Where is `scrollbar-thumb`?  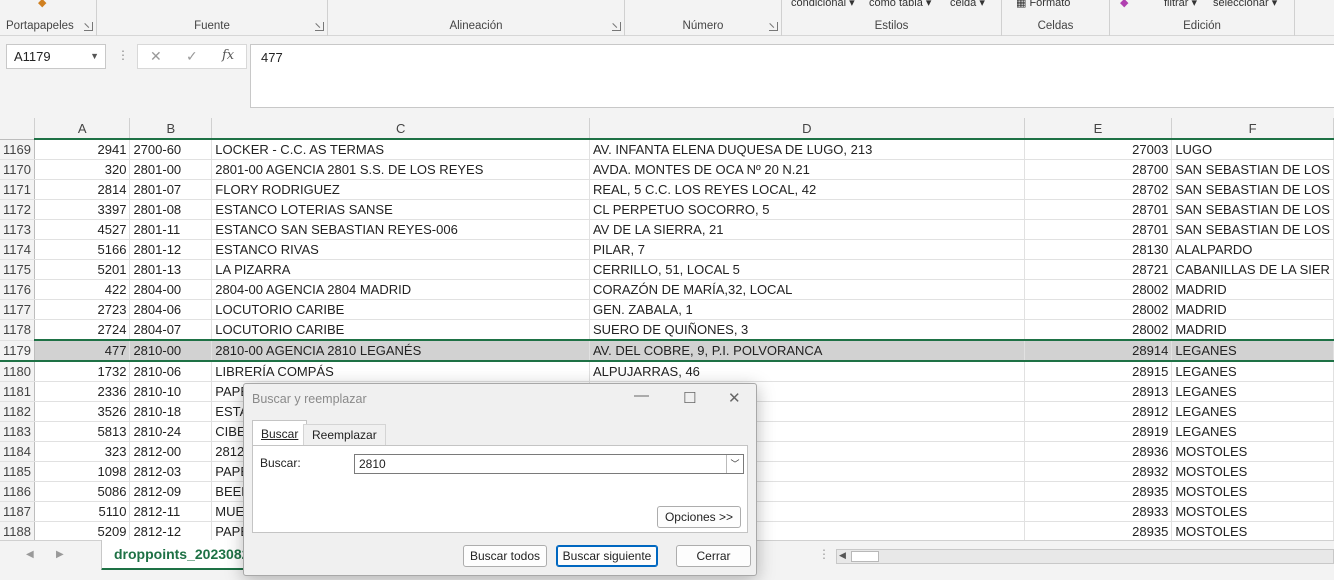 scrollbar-thumb is located at coordinates (865, 556).